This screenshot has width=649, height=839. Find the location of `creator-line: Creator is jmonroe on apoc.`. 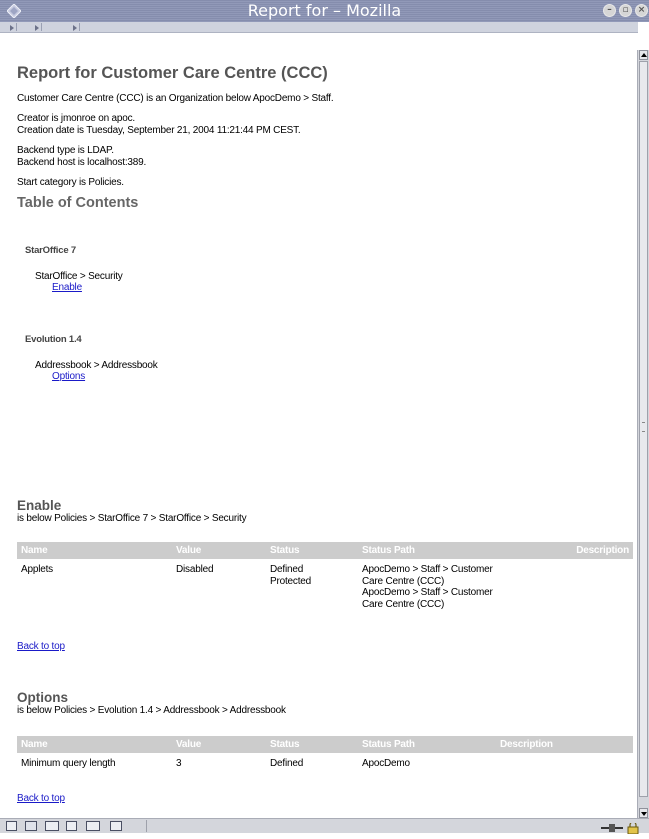

creator-line: Creator is jmonroe on apoc. is located at coordinates (76, 118).